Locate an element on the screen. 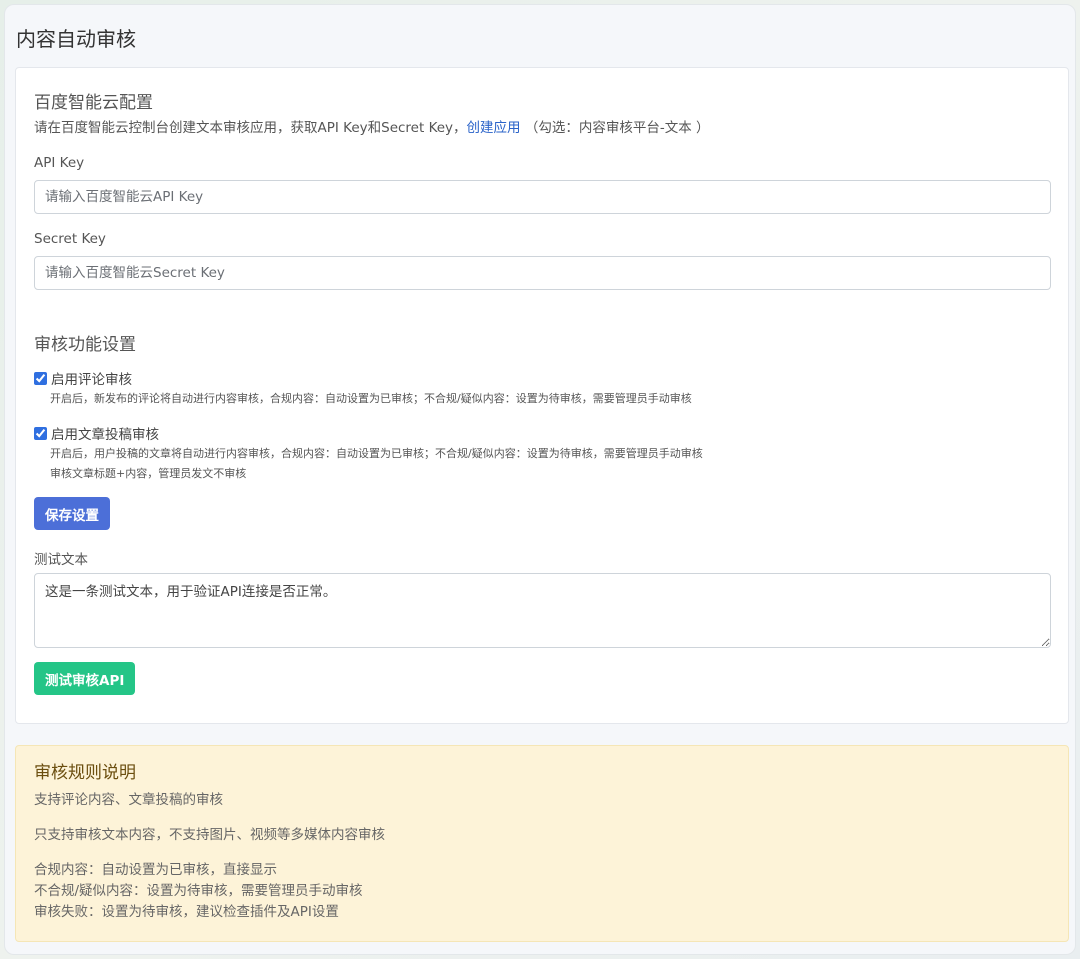 Image resolution: width=1080 pixels, height=959 pixels. api-key-label: API Key is located at coordinates (59, 163).